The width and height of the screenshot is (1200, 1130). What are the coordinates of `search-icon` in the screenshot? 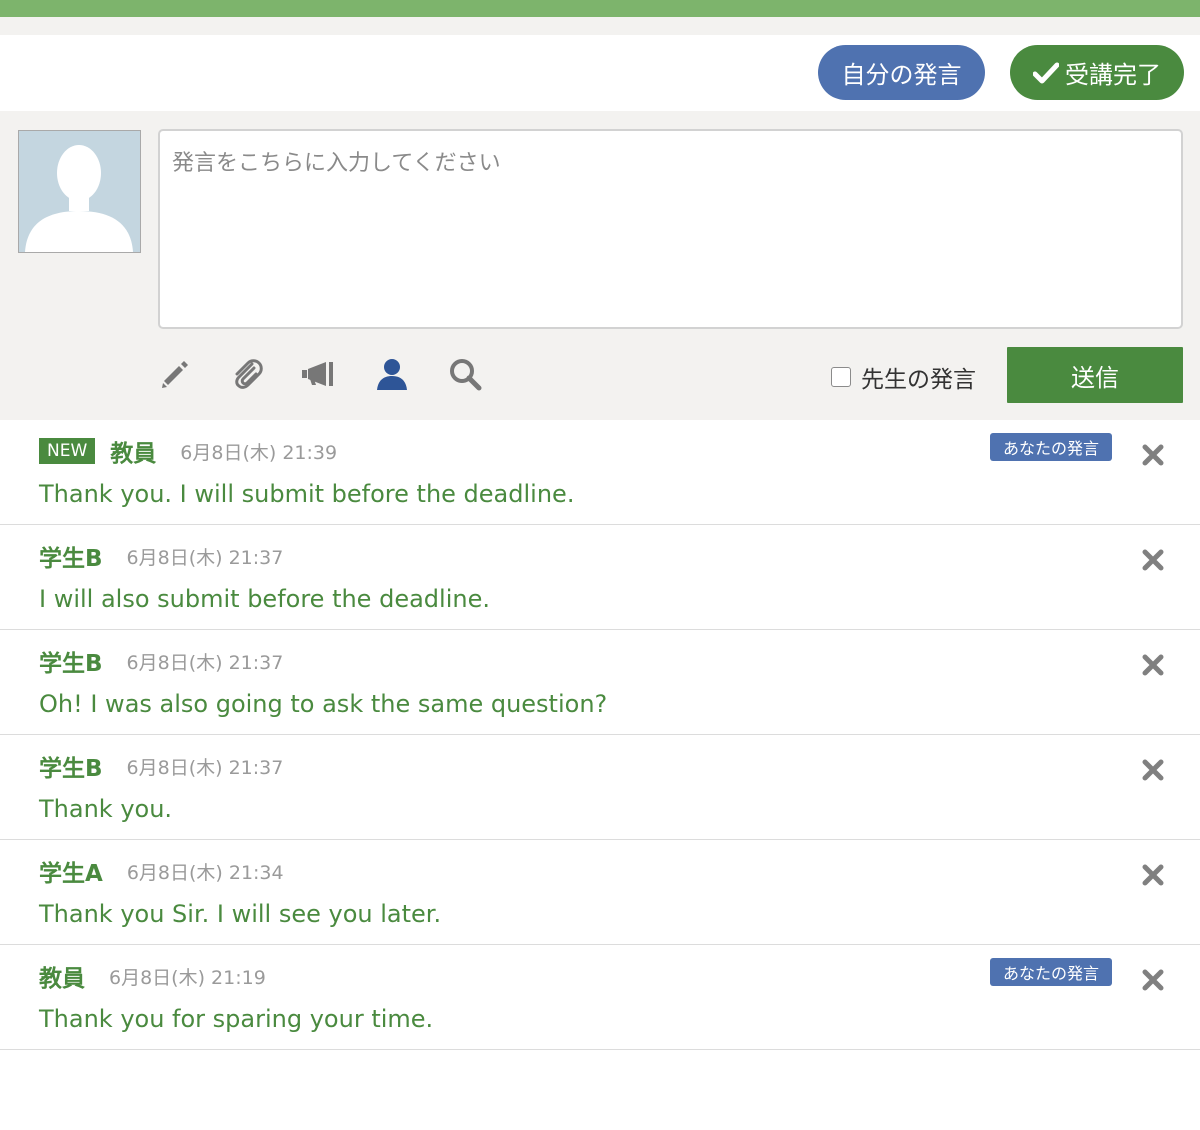 It's located at (466, 375).